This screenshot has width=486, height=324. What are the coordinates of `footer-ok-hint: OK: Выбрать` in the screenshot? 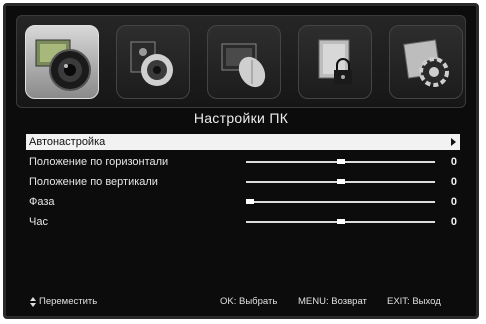 It's located at (249, 301).